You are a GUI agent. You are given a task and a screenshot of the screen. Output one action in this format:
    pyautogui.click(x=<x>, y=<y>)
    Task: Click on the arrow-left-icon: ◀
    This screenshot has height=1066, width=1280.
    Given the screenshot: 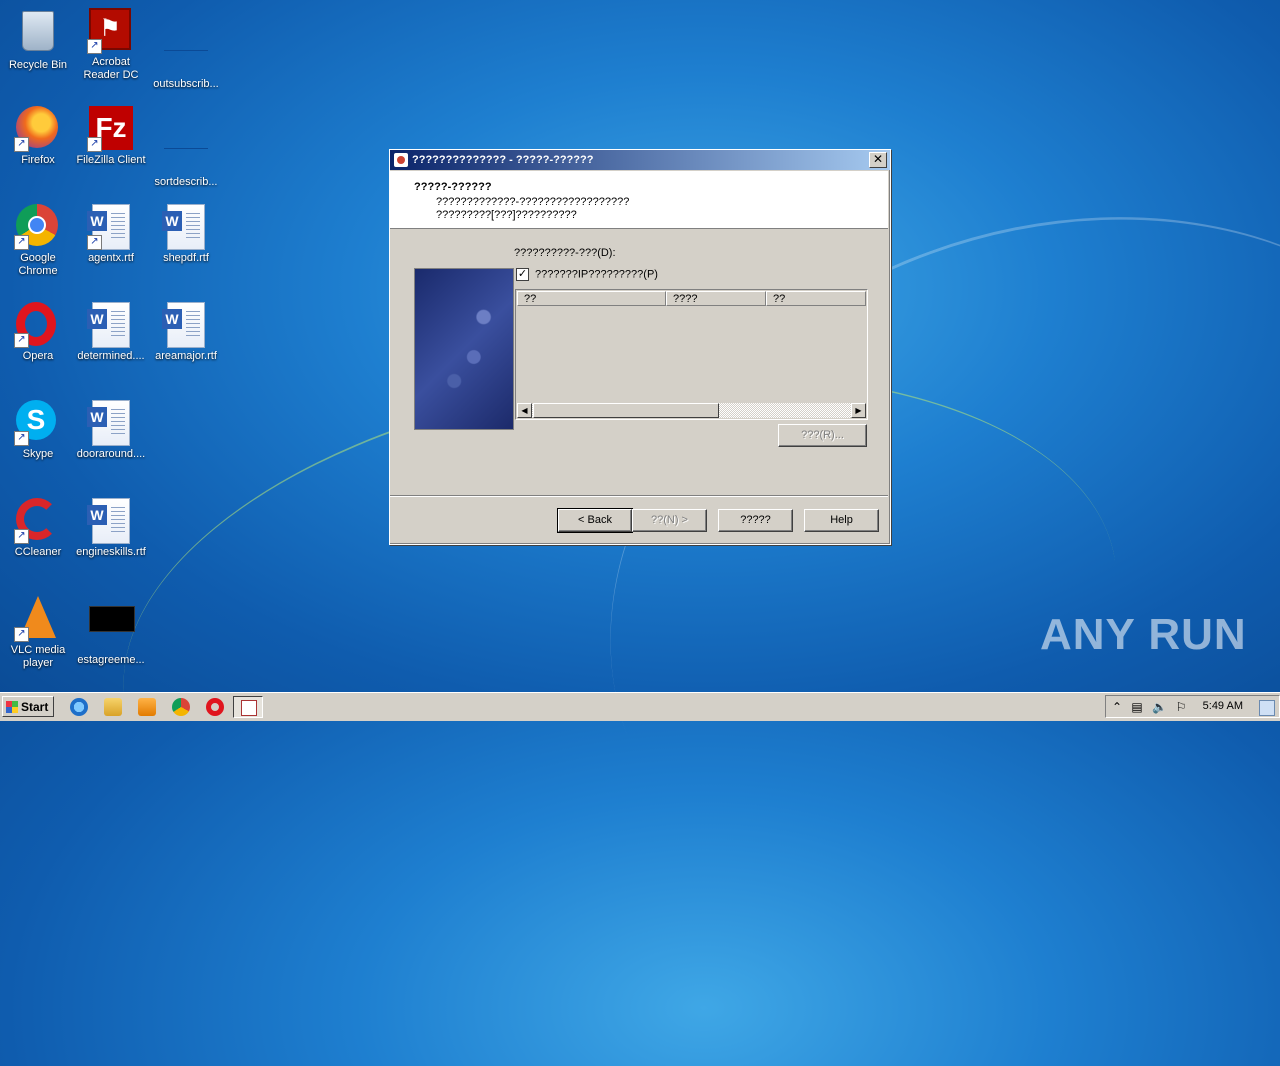 What is the action you would take?
    pyautogui.click(x=524, y=410)
    